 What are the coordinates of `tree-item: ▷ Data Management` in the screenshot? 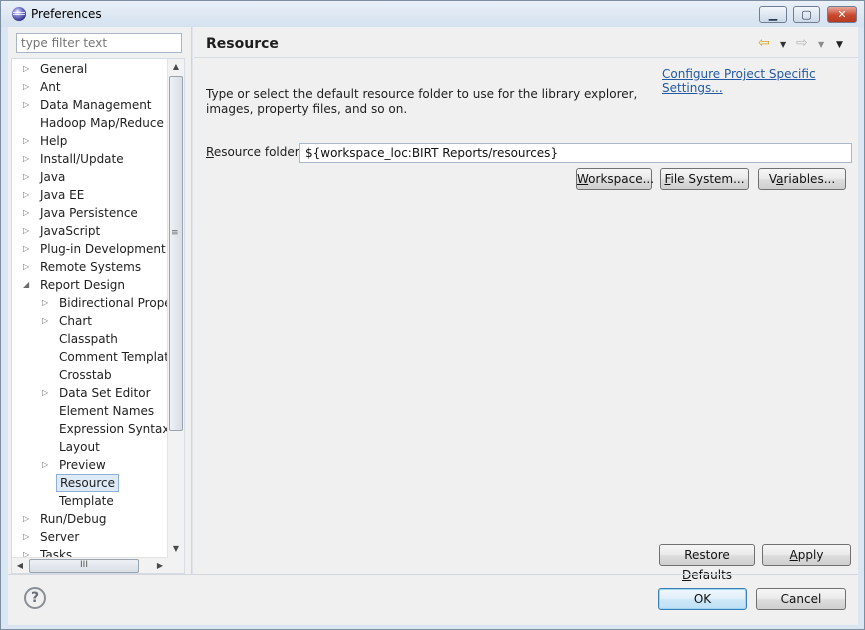 It's located at (90, 105).